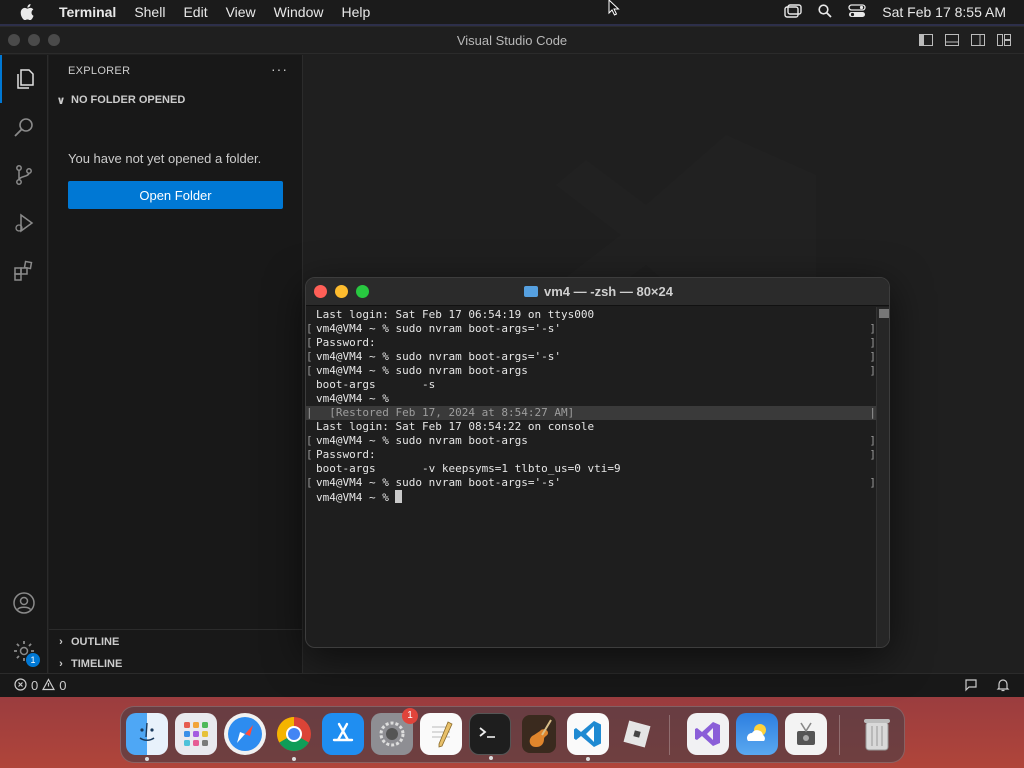 The height and width of the screenshot is (768, 1024). Describe the element at coordinates (825, 12) in the screenshot. I see `spotlight-search-icon` at that location.